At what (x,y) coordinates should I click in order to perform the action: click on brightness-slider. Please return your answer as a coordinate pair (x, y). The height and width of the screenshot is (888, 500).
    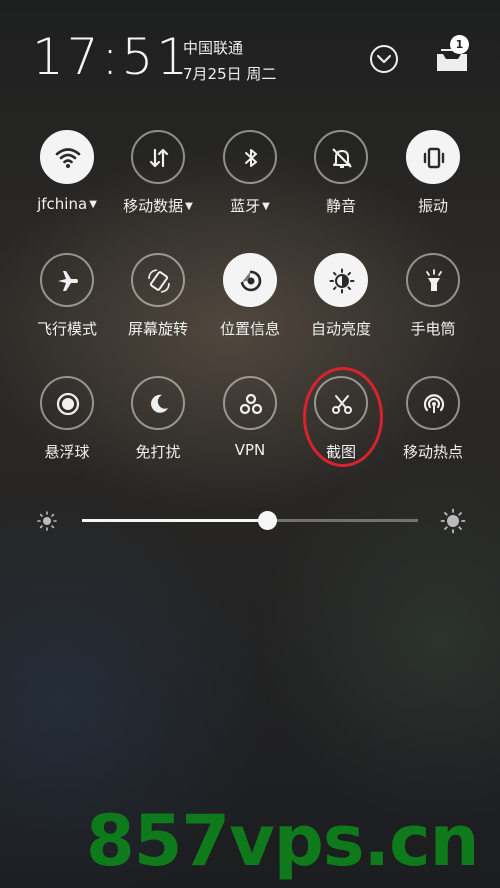
    Looking at the image, I should click on (250, 521).